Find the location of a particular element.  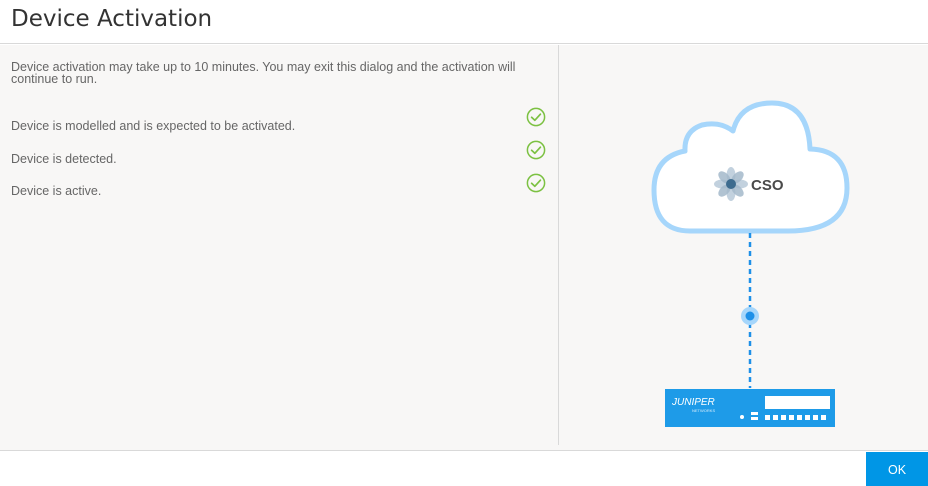

dialog-header: Device Activation is located at coordinates (464, 22).